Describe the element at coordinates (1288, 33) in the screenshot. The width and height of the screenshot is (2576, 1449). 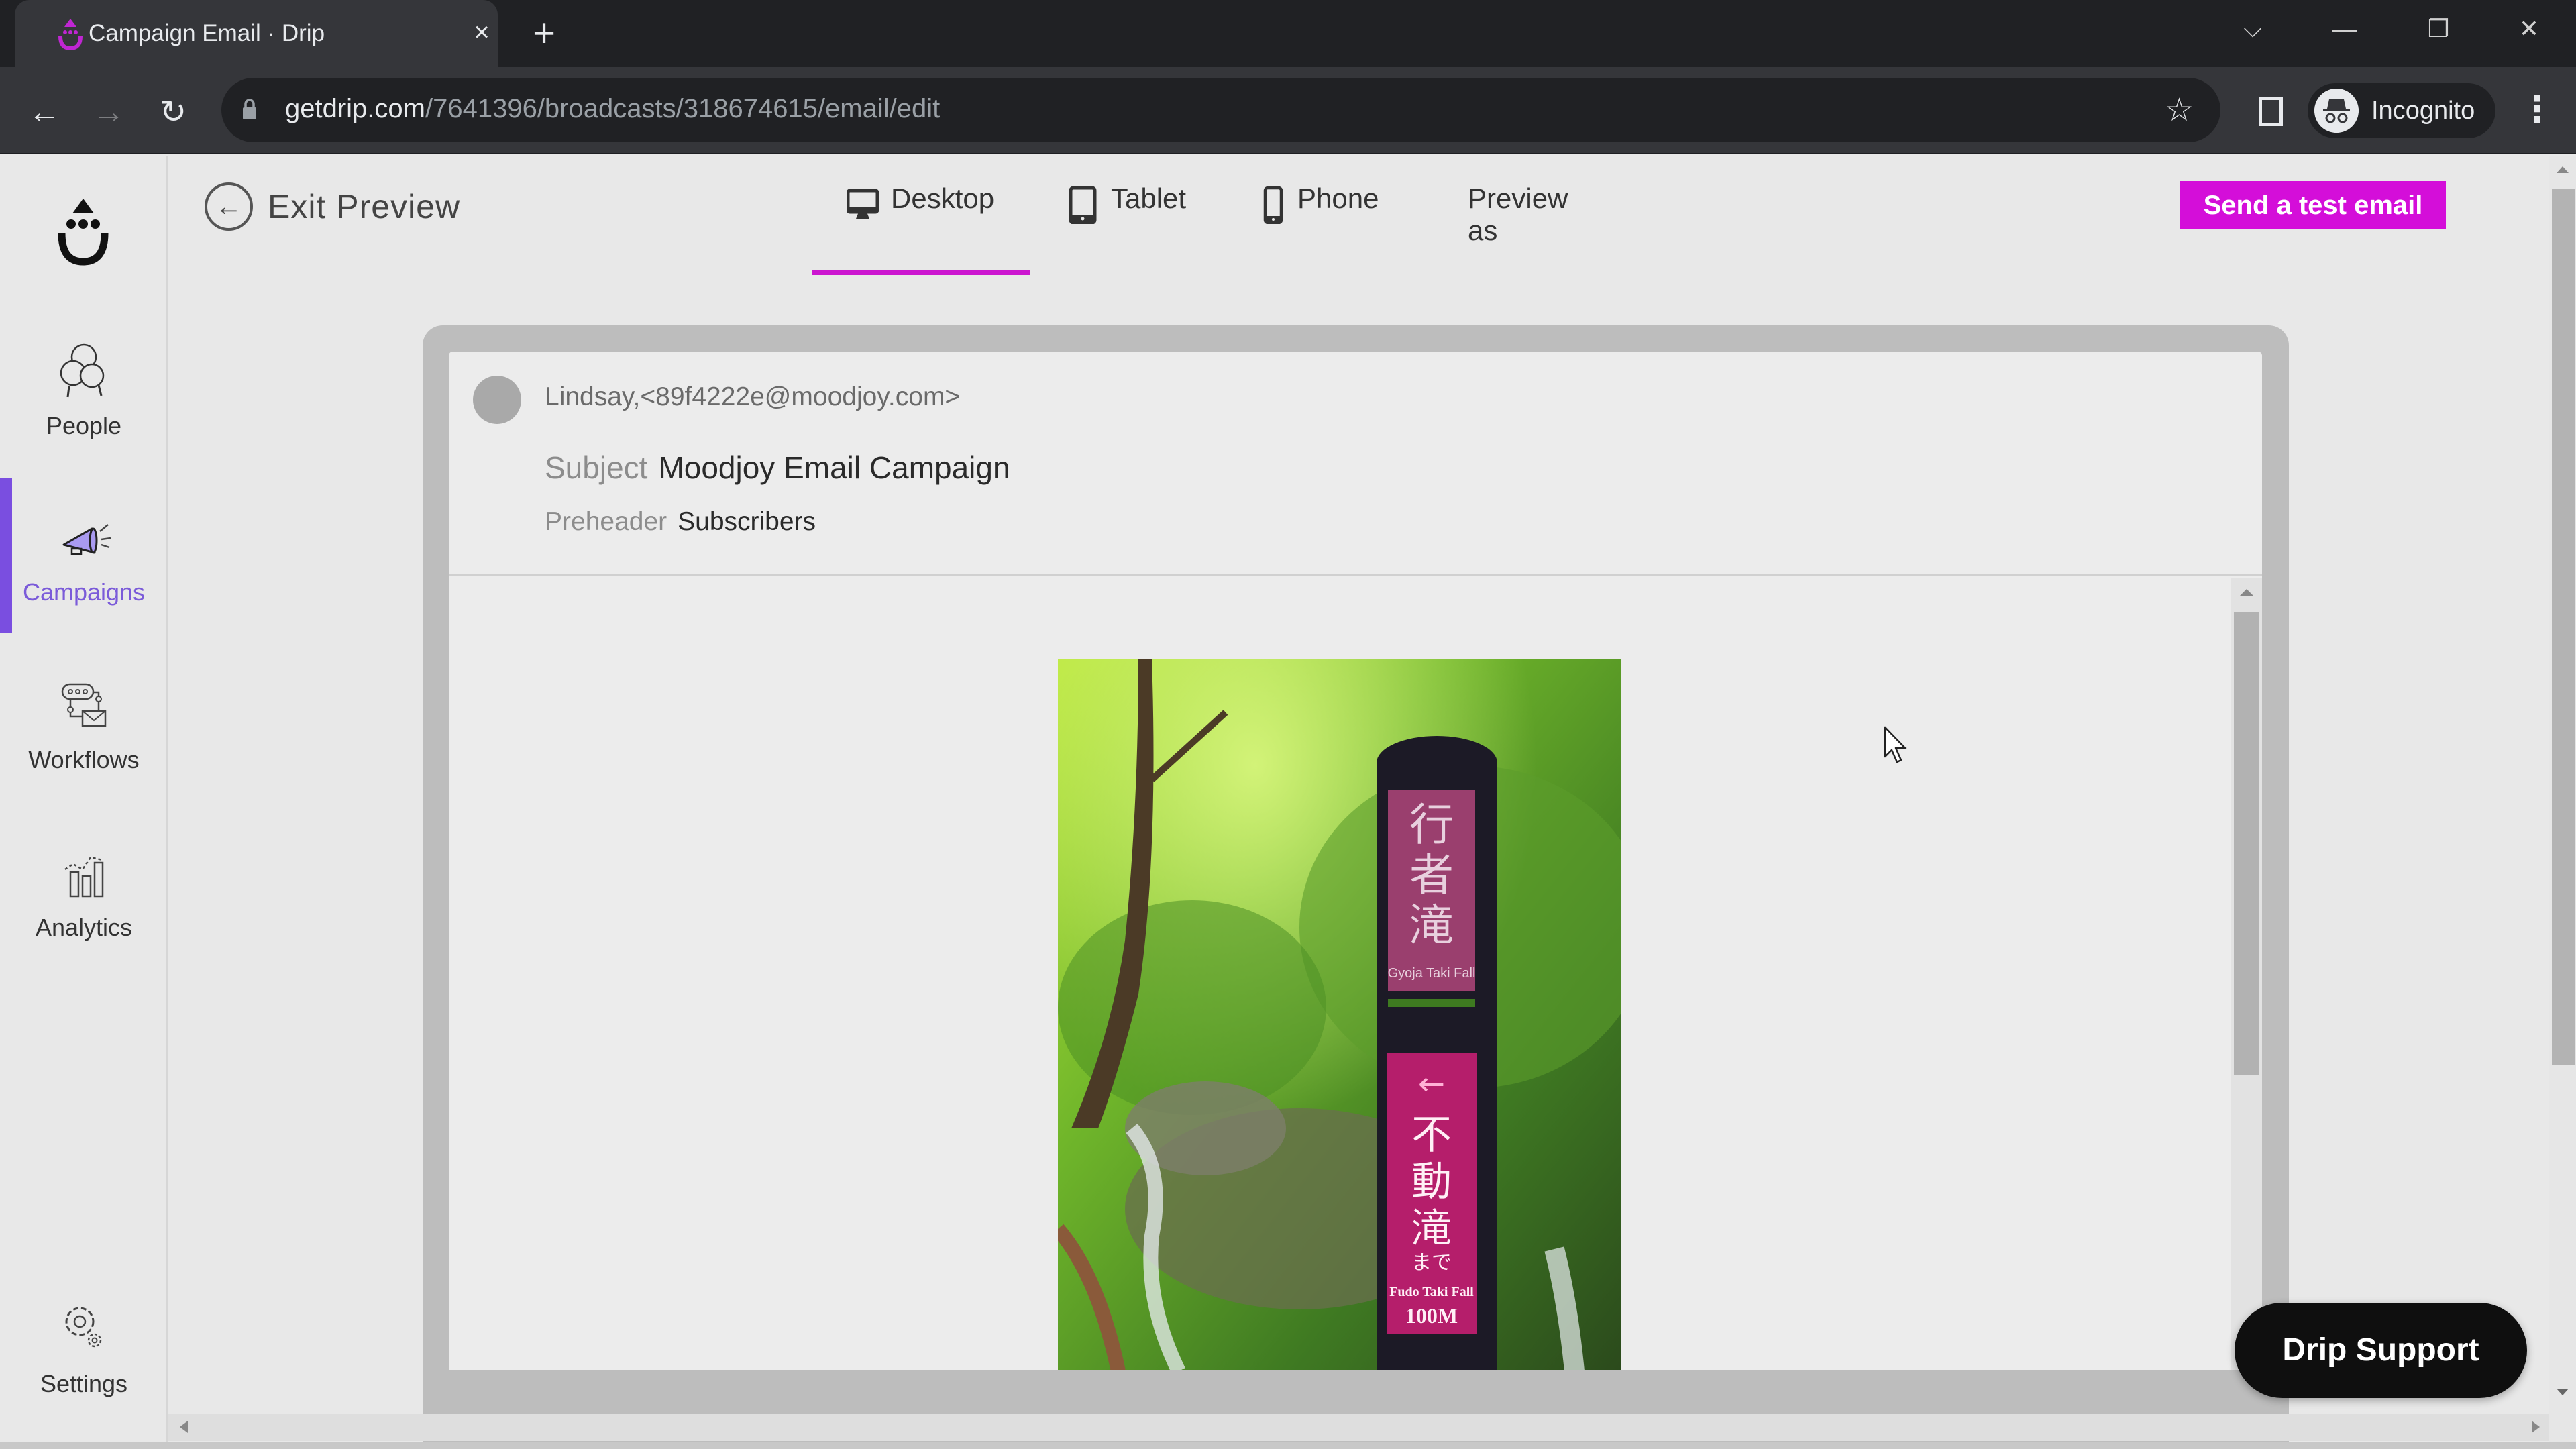
I see `browser-tab-bar: Campaign Email · Drip × + ⌵ — ❐ ✕` at that location.